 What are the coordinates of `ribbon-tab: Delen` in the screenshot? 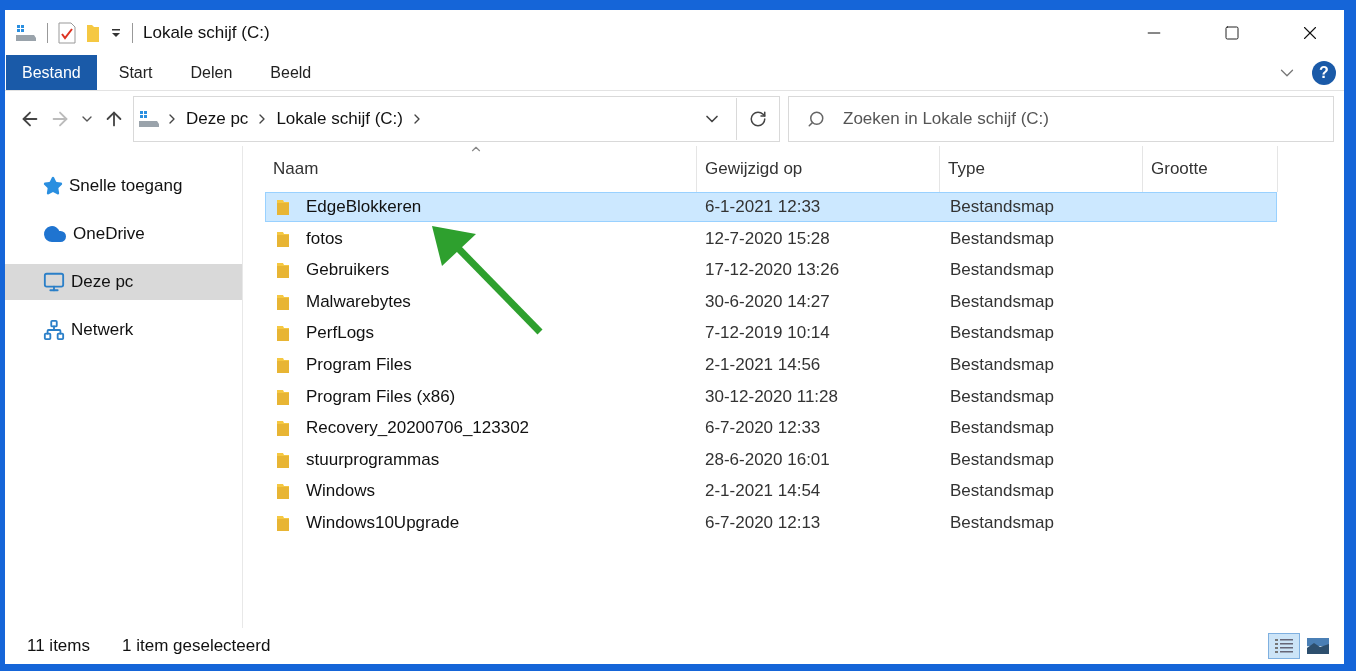 It's located at (211, 72).